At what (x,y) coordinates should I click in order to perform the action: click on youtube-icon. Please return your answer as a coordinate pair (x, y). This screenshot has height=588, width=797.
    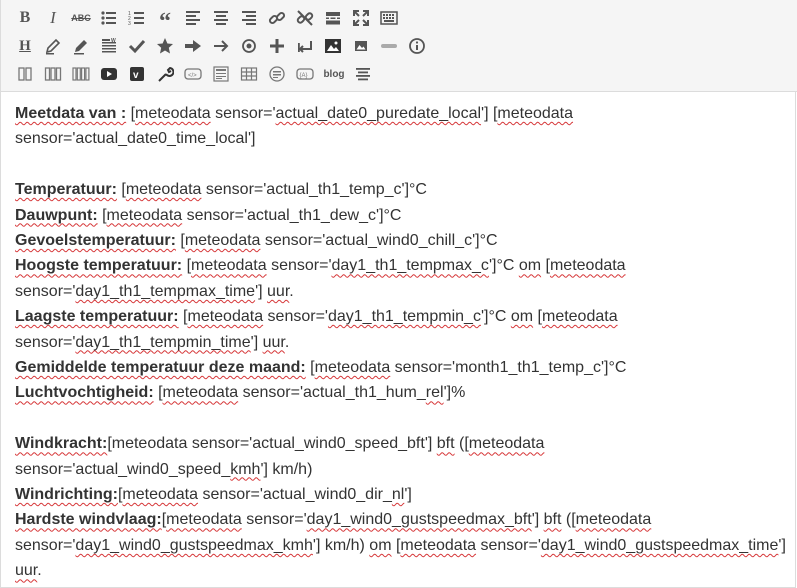
    Looking at the image, I should click on (109, 74).